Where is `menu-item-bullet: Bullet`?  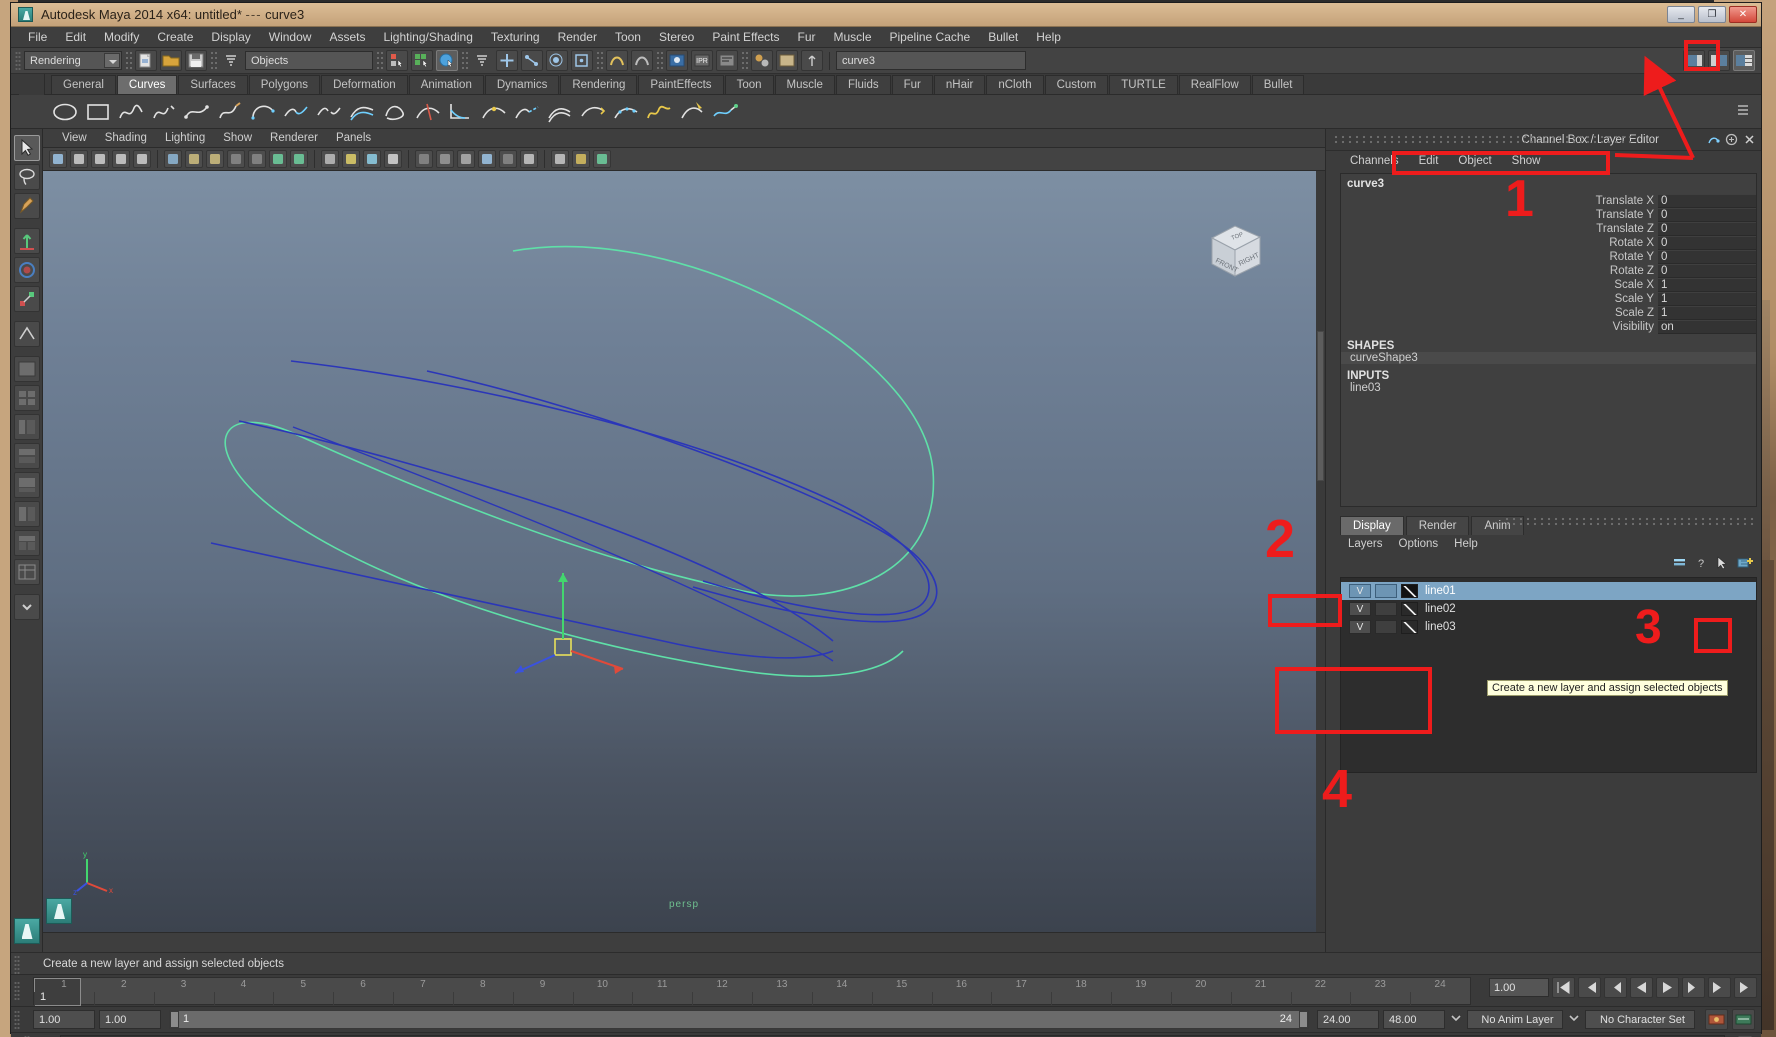 menu-item-bullet: Bullet is located at coordinates (1003, 37).